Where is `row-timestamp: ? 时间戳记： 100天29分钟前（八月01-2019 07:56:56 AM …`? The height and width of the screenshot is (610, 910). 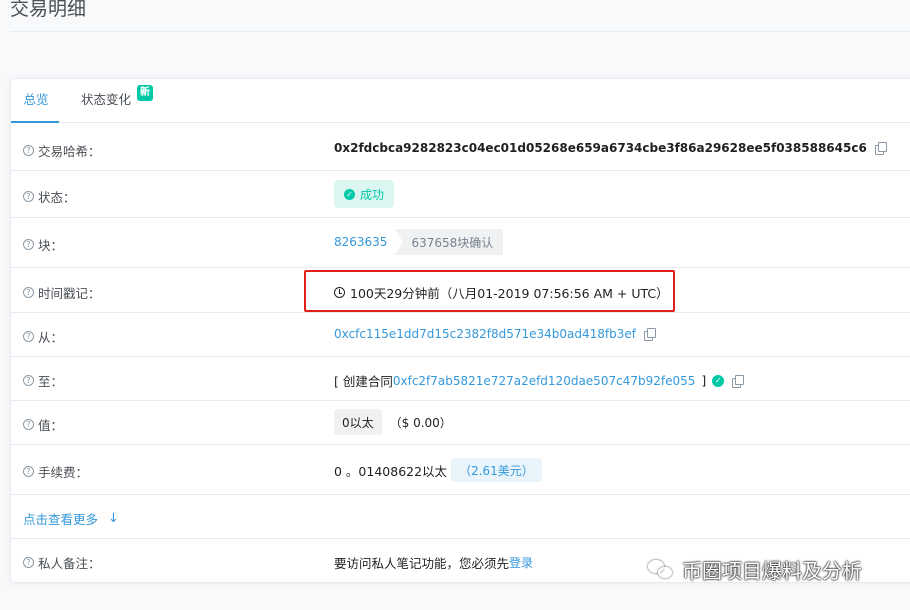 row-timestamp: ? 时间戳记： 100天29分钟前（八月01-2019 07:56:56 AM … is located at coordinates (460, 290).